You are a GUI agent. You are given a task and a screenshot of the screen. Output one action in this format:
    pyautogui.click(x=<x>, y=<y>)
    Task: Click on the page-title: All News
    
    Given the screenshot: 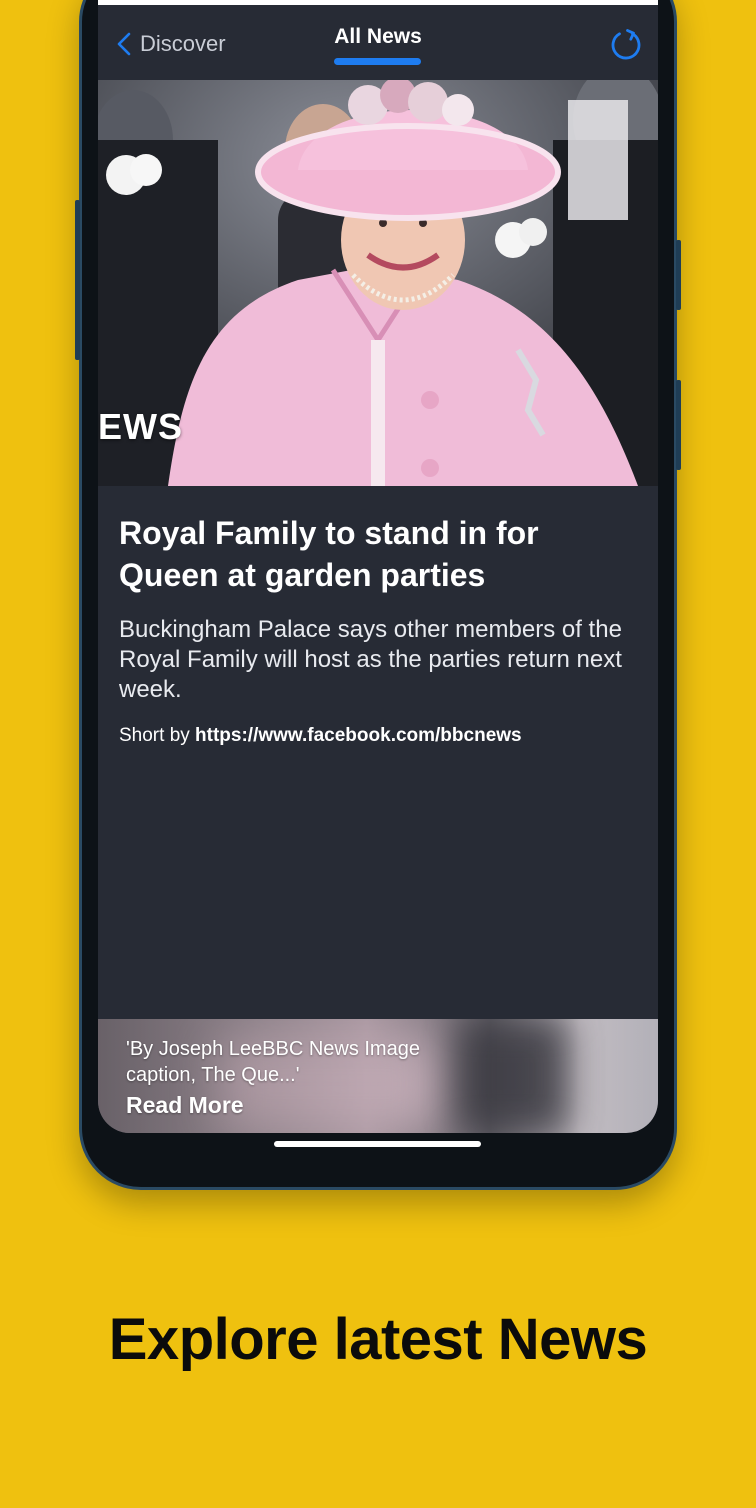 What is the action you would take?
    pyautogui.click(x=378, y=36)
    